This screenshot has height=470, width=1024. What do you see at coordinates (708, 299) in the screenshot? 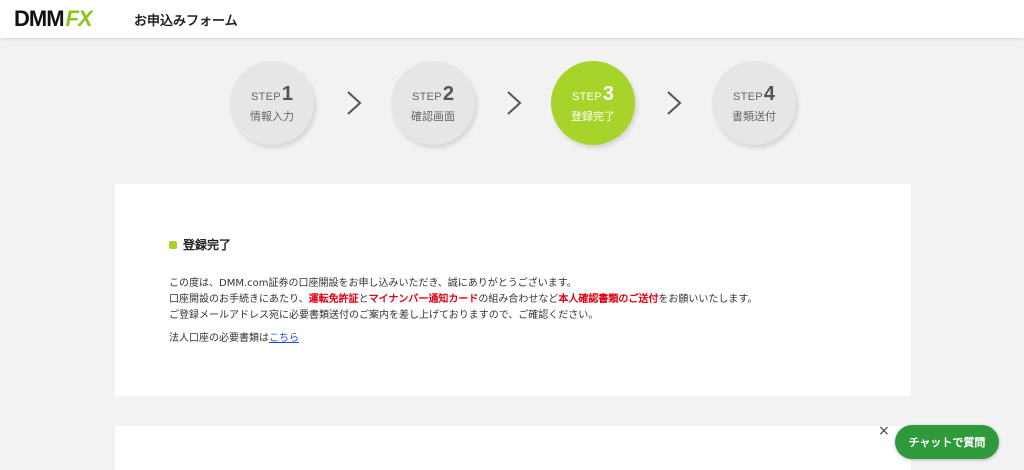
I see `message-text: をお願いいたします。` at bounding box center [708, 299].